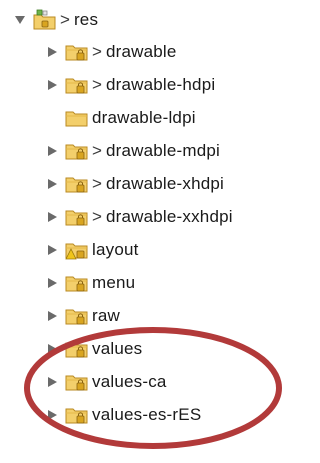 This screenshot has height=463, width=320. Describe the element at coordinates (115, 249) in the screenshot. I see `node-label: layout` at that location.